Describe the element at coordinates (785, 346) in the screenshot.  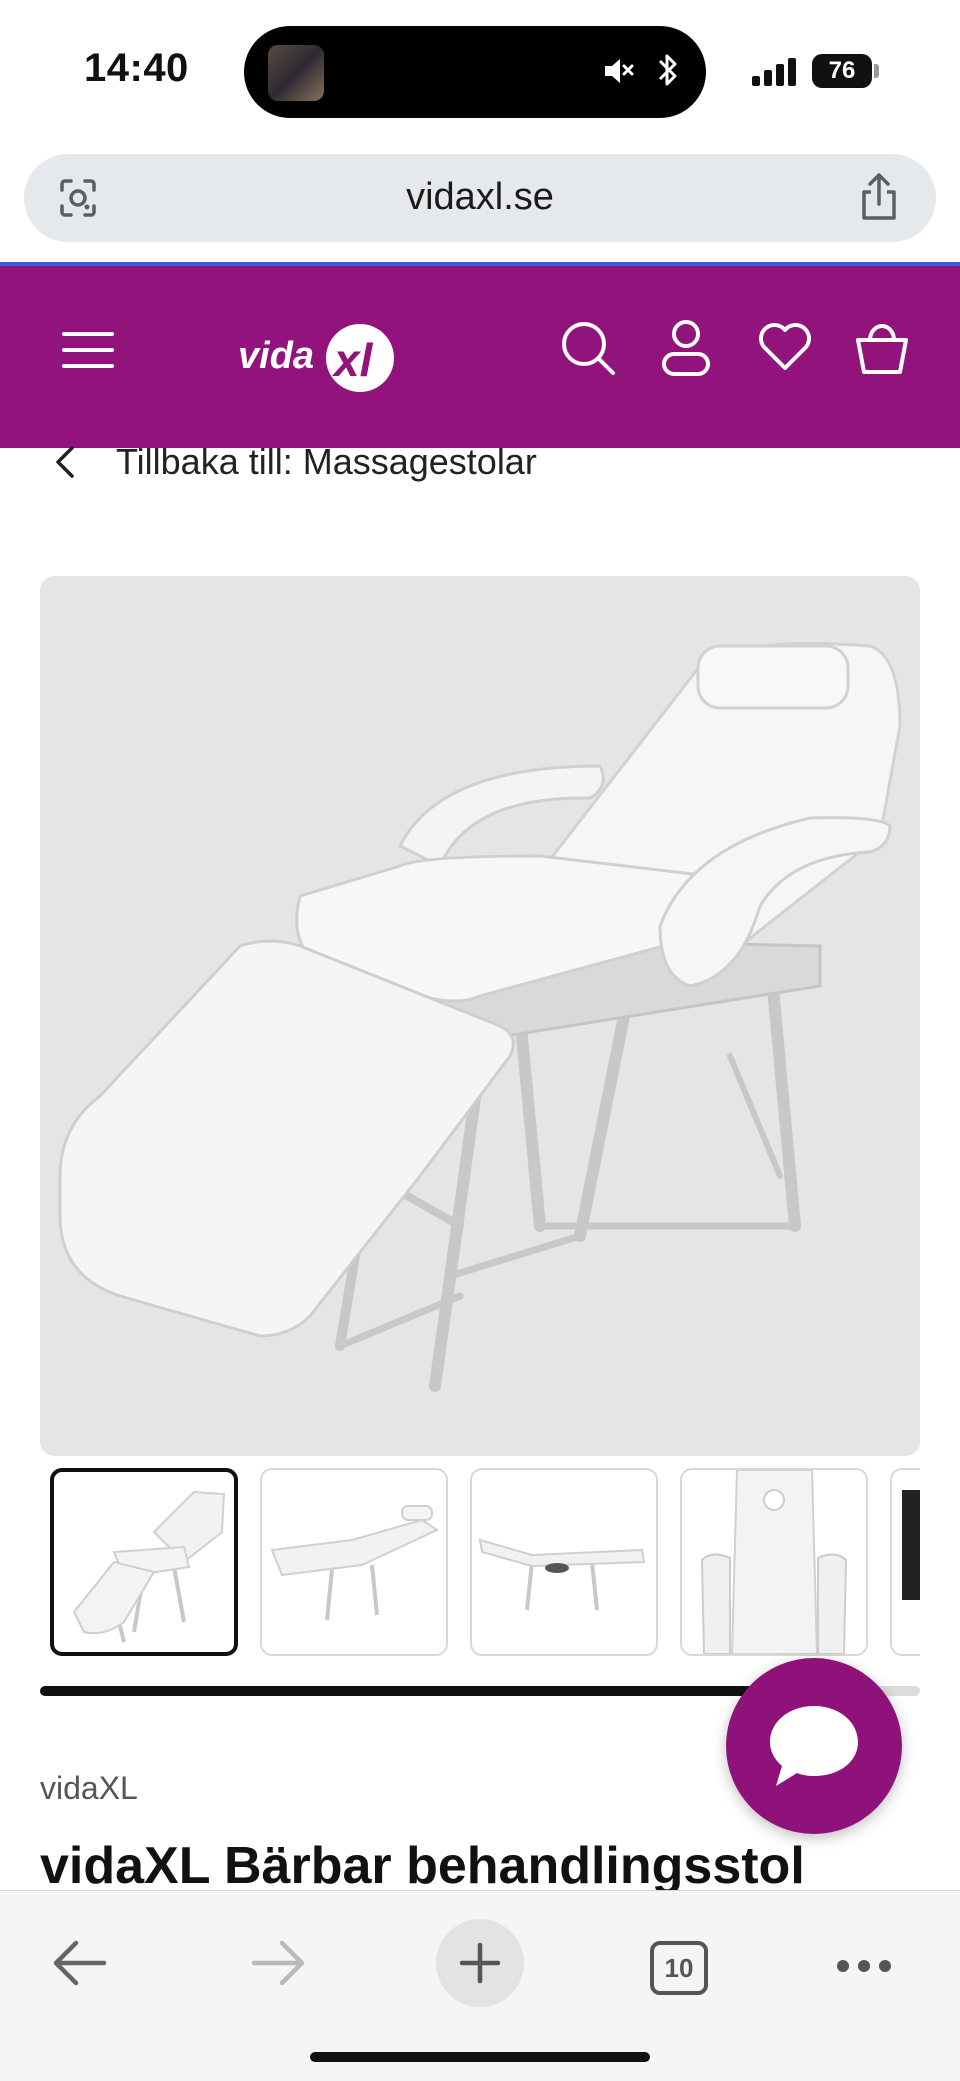
I see `wishlist-icon` at that location.